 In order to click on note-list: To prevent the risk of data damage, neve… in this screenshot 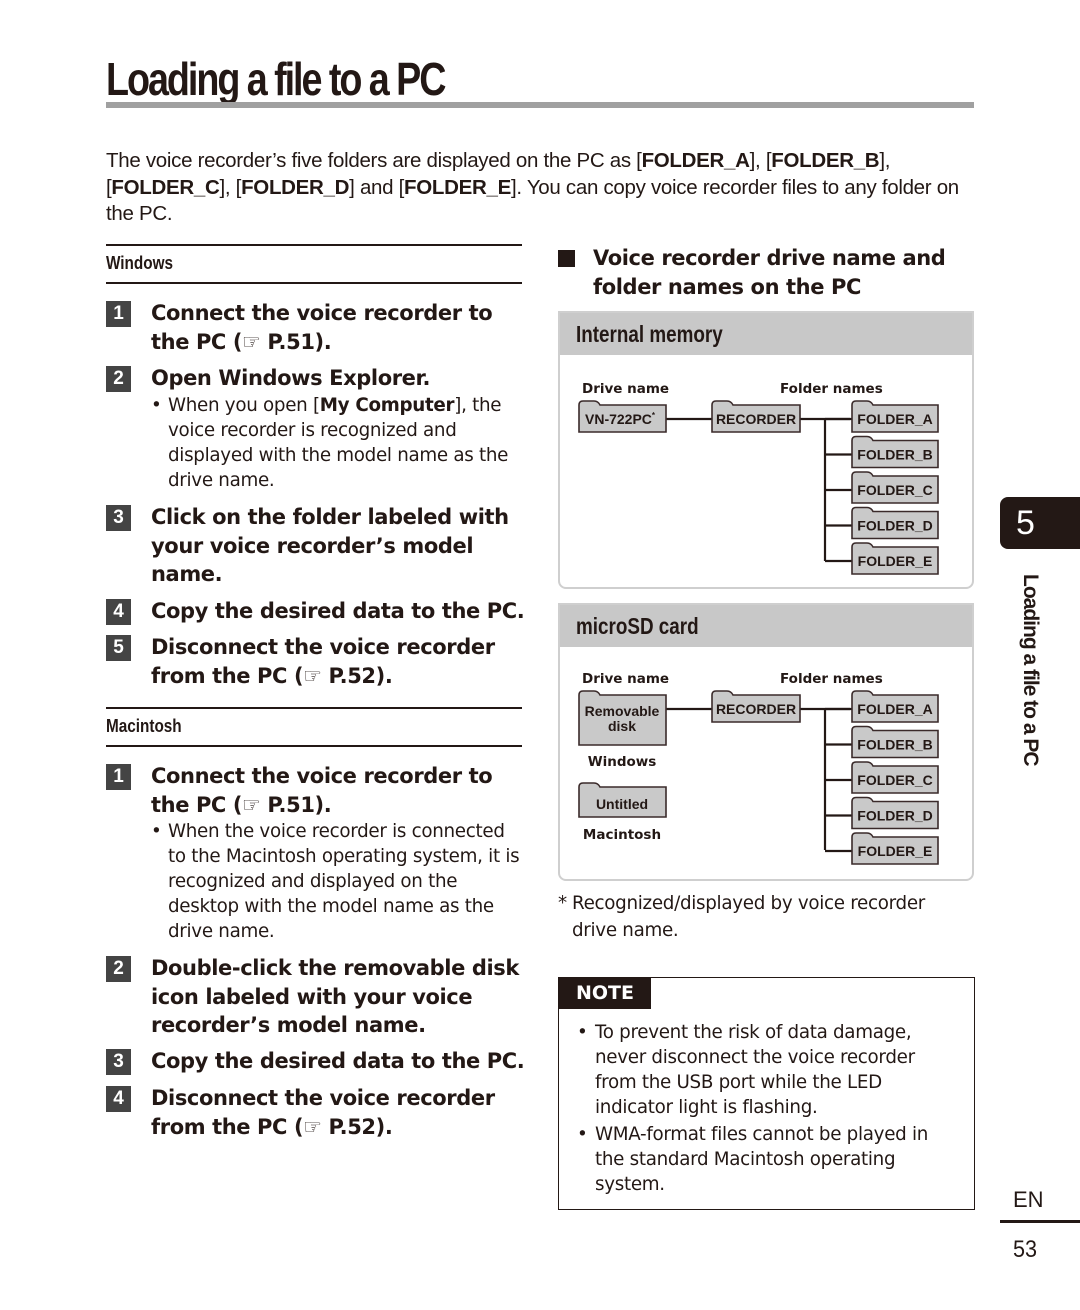, I will do `click(767, 1109)`.